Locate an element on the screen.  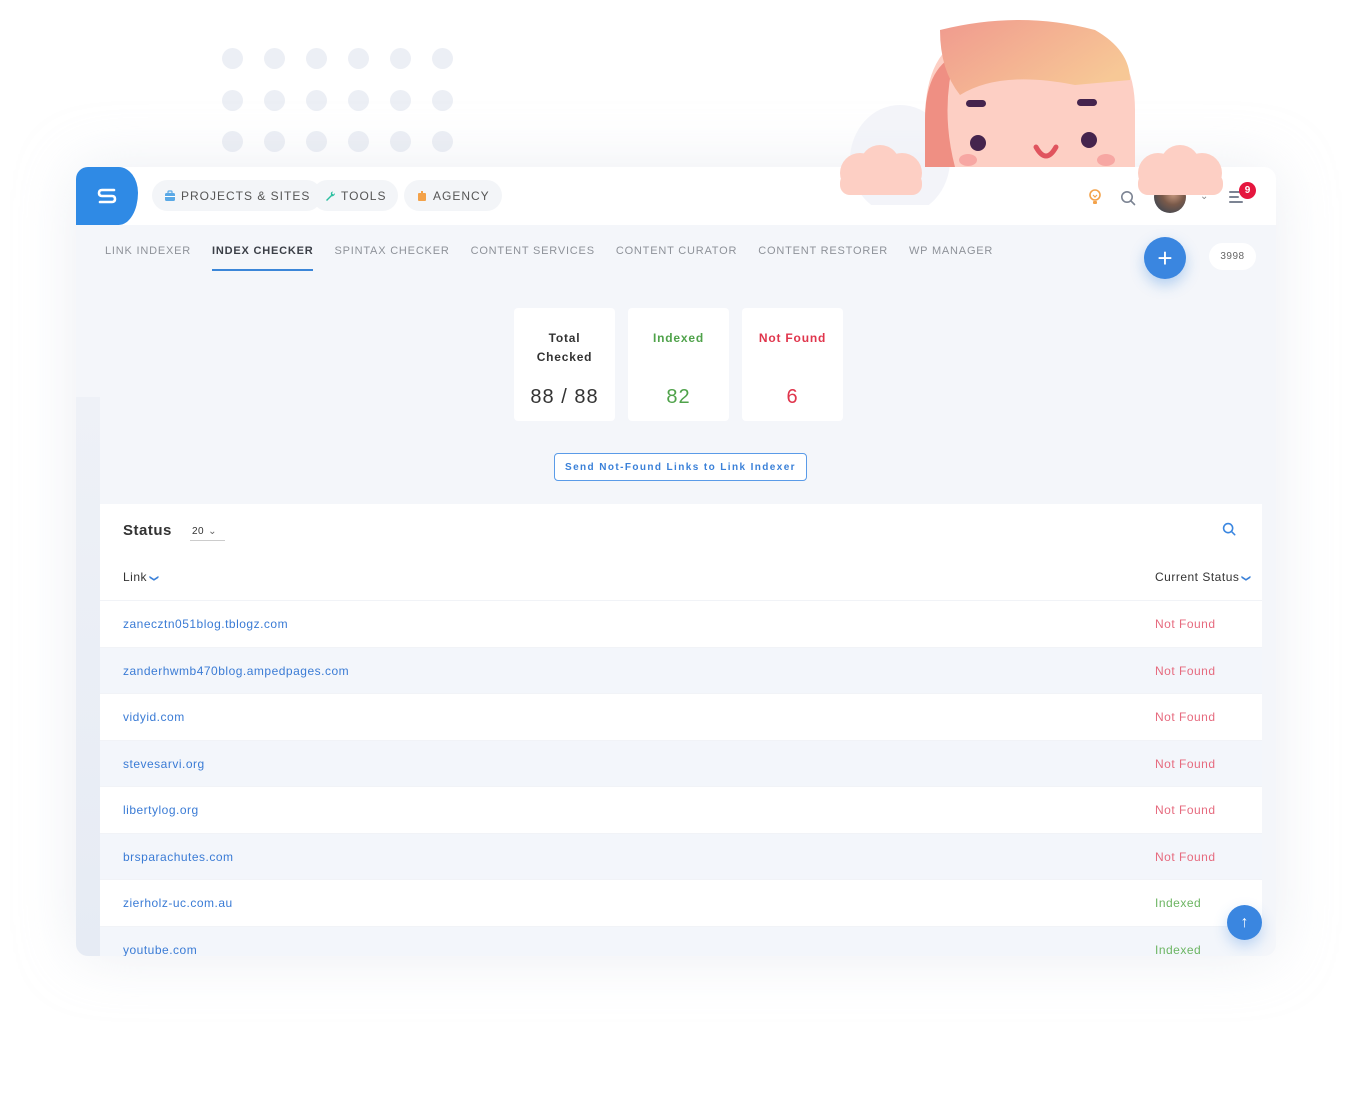
row-link: youtube.com is located at coordinates (160, 950).